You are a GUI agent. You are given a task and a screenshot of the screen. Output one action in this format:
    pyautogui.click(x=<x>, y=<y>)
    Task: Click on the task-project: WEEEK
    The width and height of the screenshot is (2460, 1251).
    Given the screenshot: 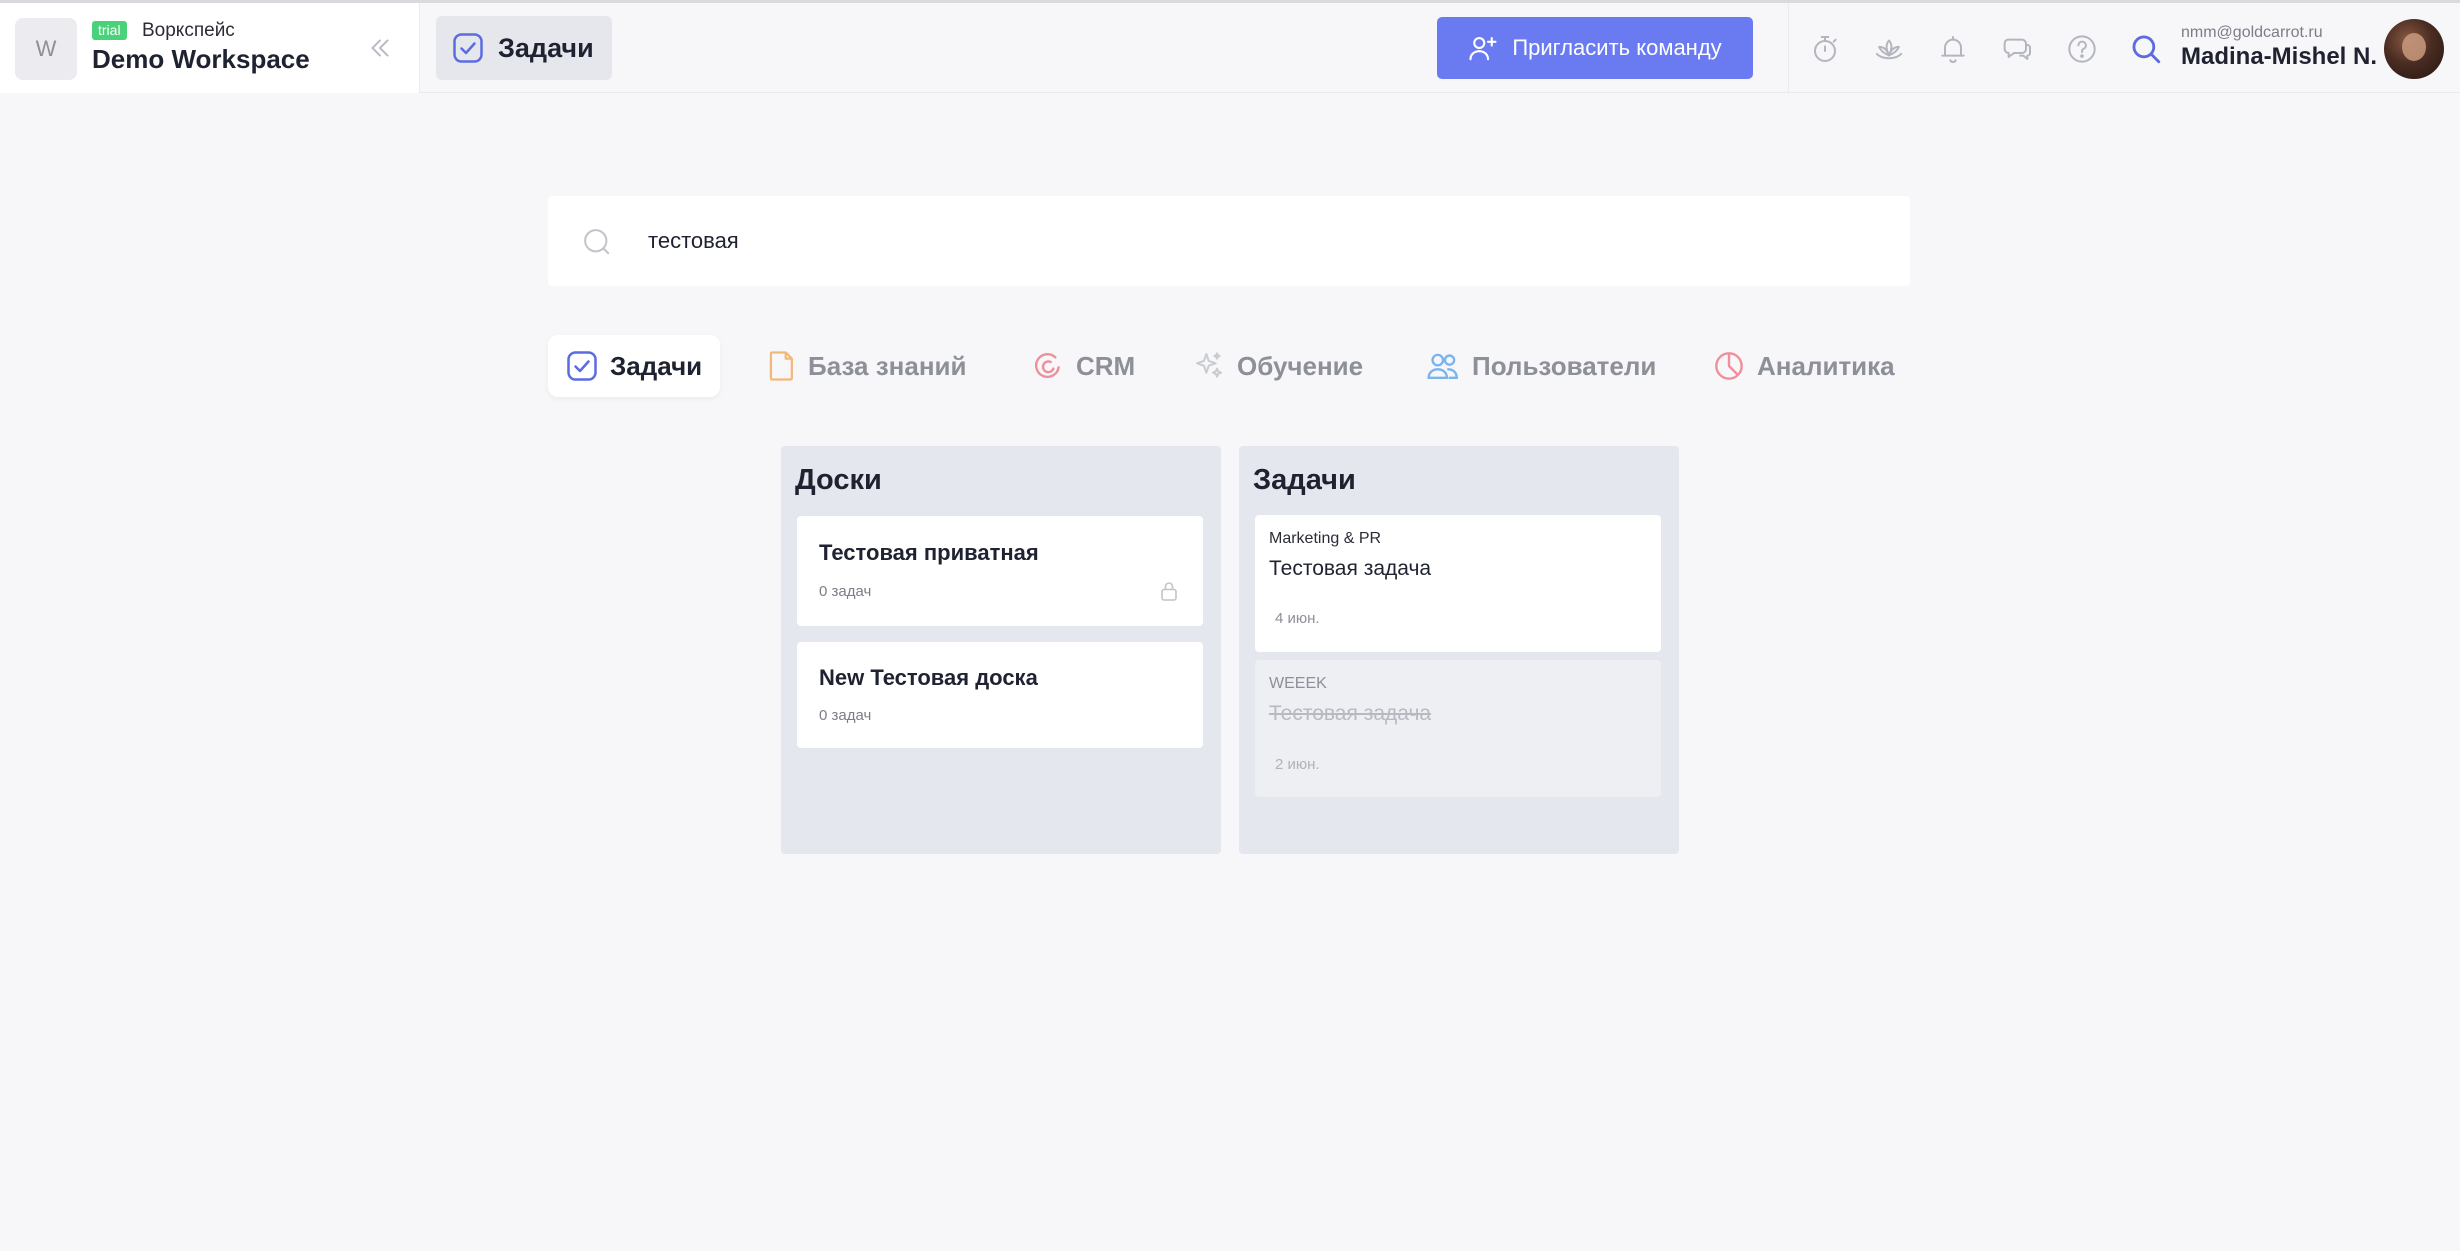 What is the action you would take?
    pyautogui.click(x=1298, y=683)
    